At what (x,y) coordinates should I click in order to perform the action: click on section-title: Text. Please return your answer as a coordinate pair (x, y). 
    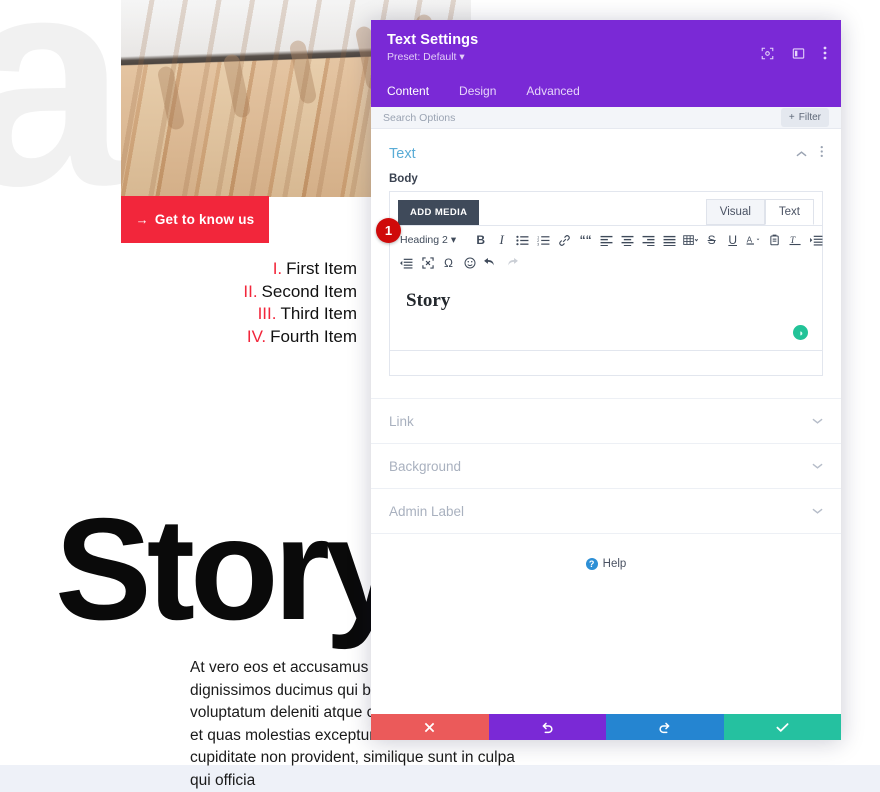
    Looking at the image, I should click on (402, 154).